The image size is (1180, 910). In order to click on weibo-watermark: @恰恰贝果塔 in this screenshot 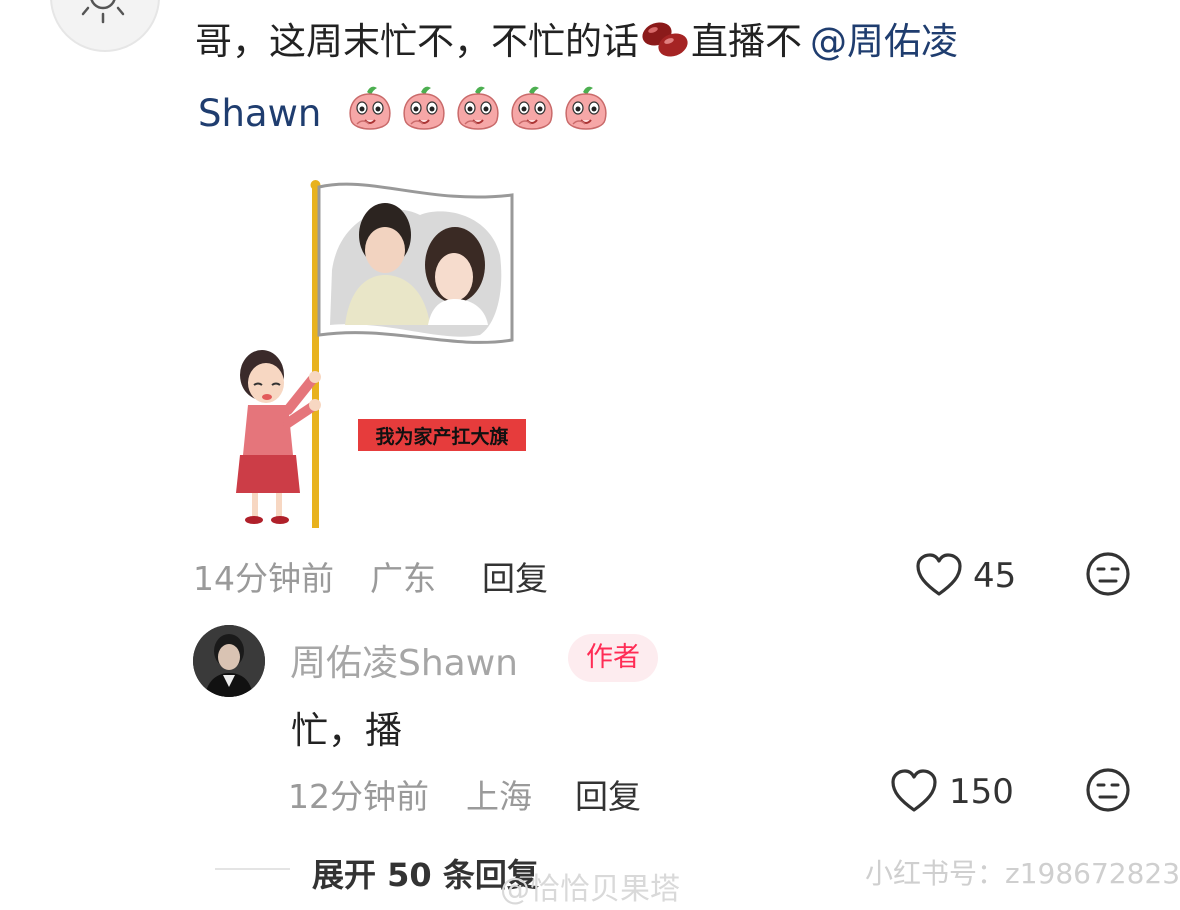, I will do `click(590, 889)`.